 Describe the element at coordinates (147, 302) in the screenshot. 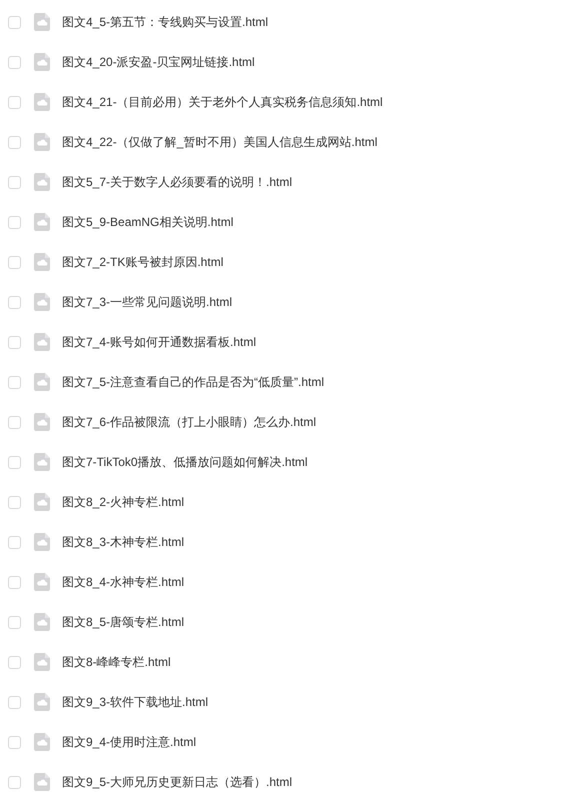

I see `file-name: 图文7_3-一些常见问题说明.html` at that location.